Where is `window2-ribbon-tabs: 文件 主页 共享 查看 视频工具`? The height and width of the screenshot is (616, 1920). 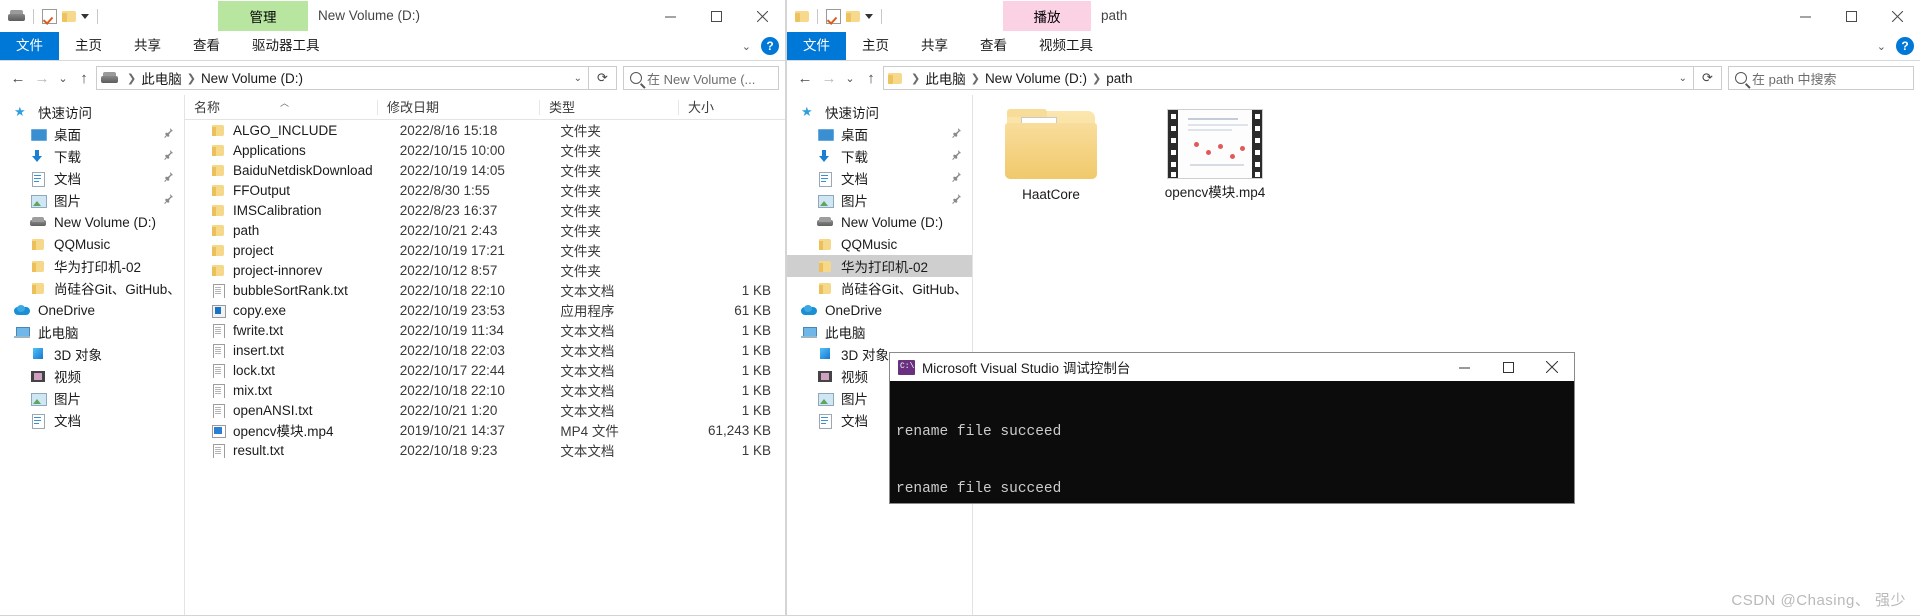
window2-ribbon-tabs: 文件 主页 共享 查看 视频工具 is located at coordinates (1353, 46).